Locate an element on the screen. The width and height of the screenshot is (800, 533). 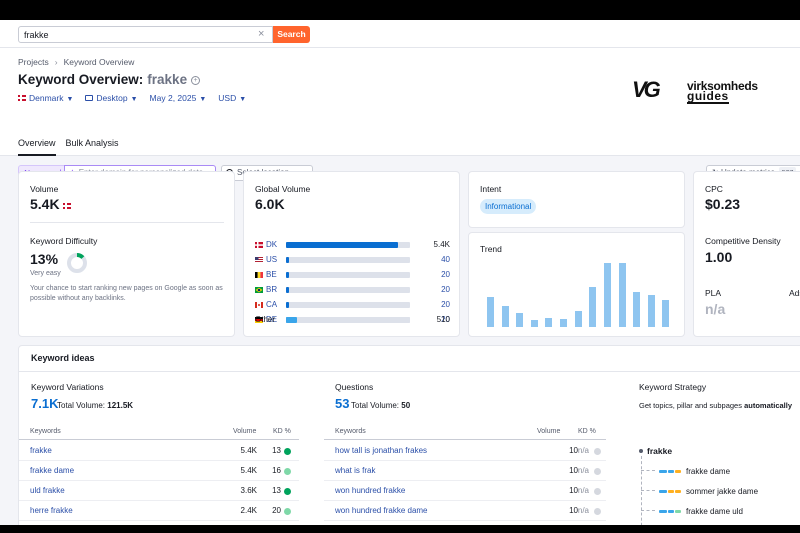
country-select: Denmark ▼ is located at coordinates (45, 98).